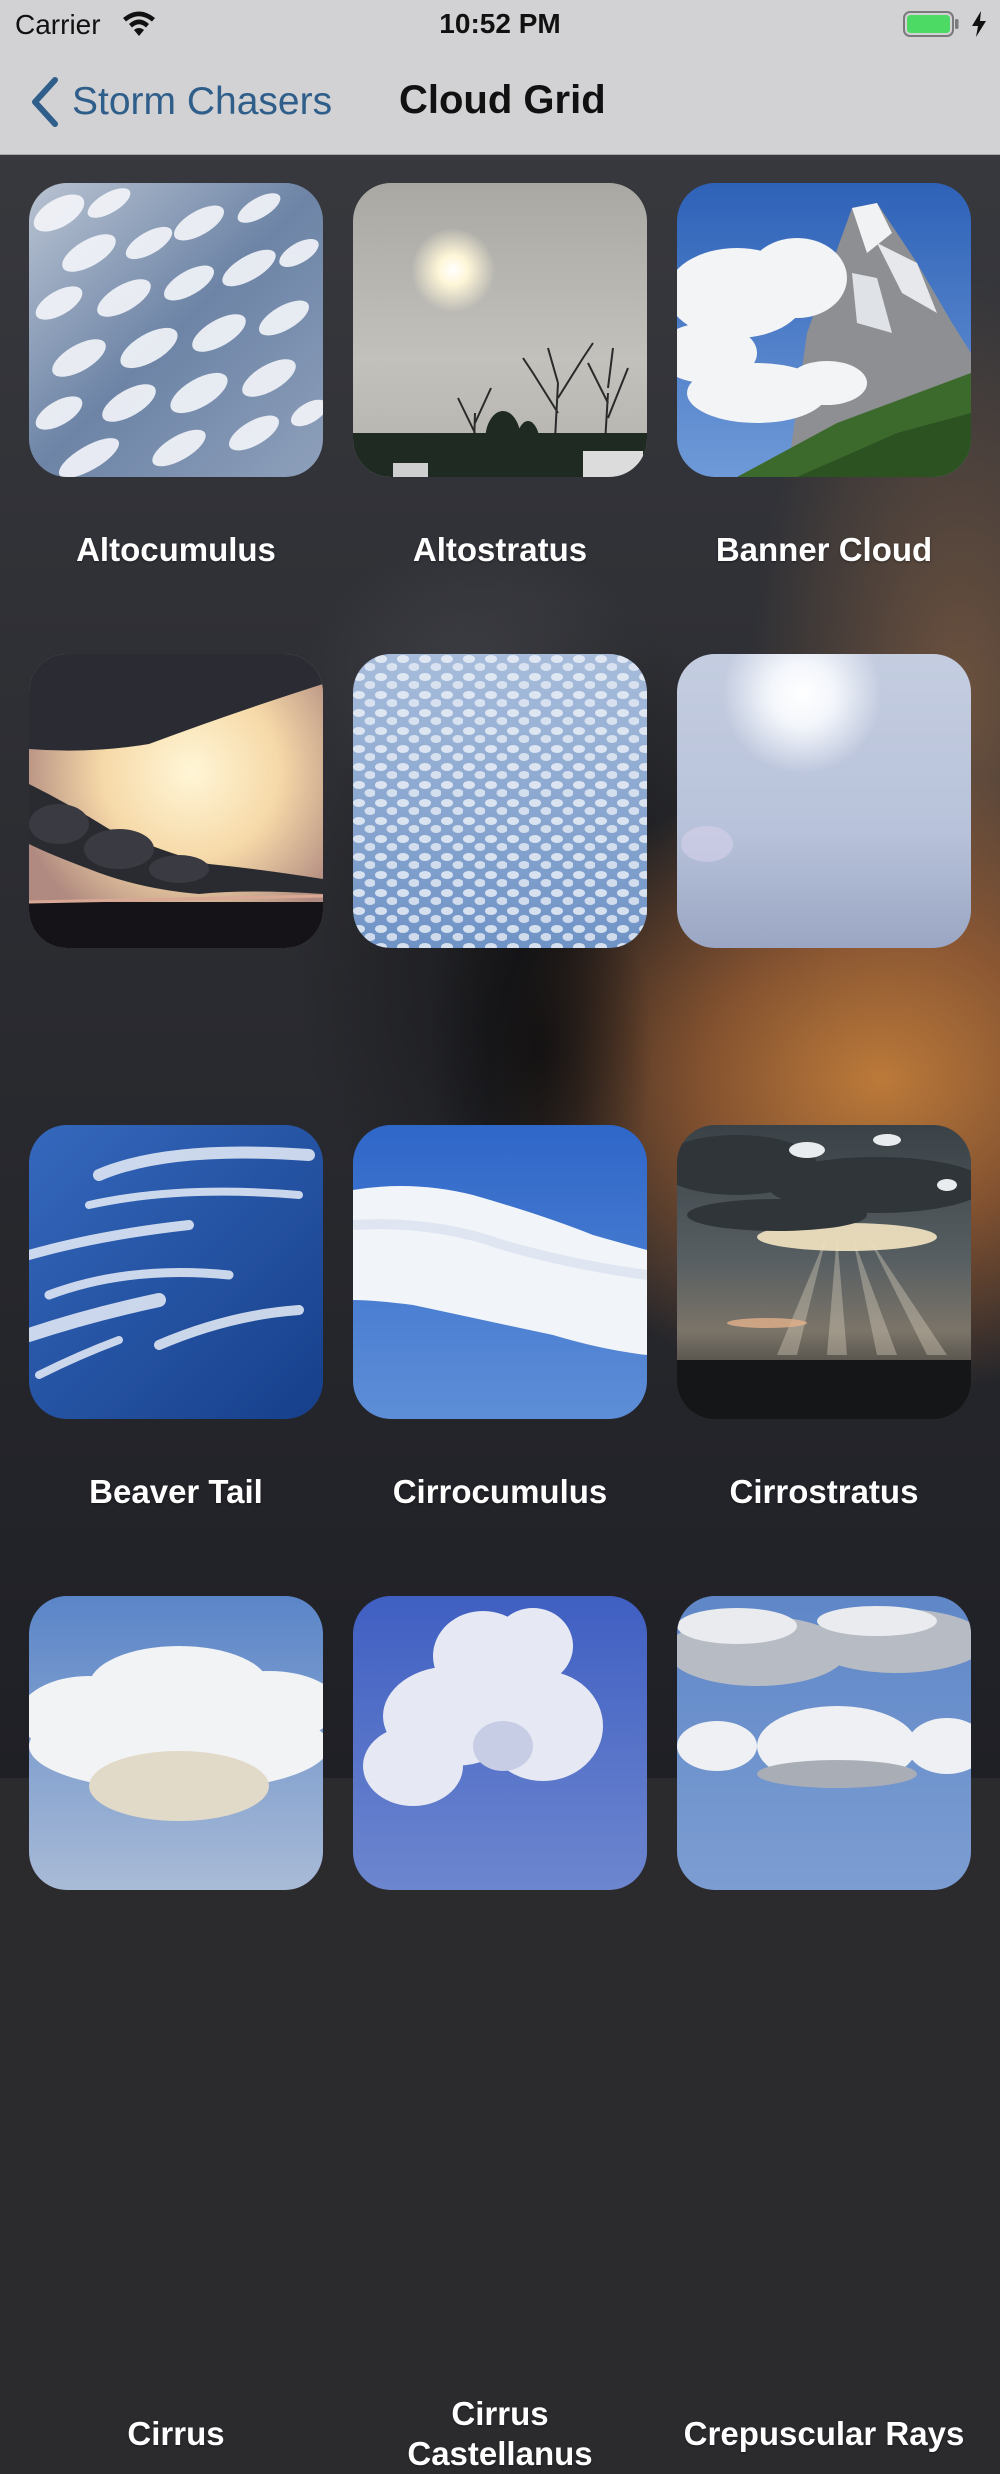  What do you see at coordinates (824, 549) in the screenshot?
I see `cloud-name: Banner Cloud` at bounding box center [824, 549].